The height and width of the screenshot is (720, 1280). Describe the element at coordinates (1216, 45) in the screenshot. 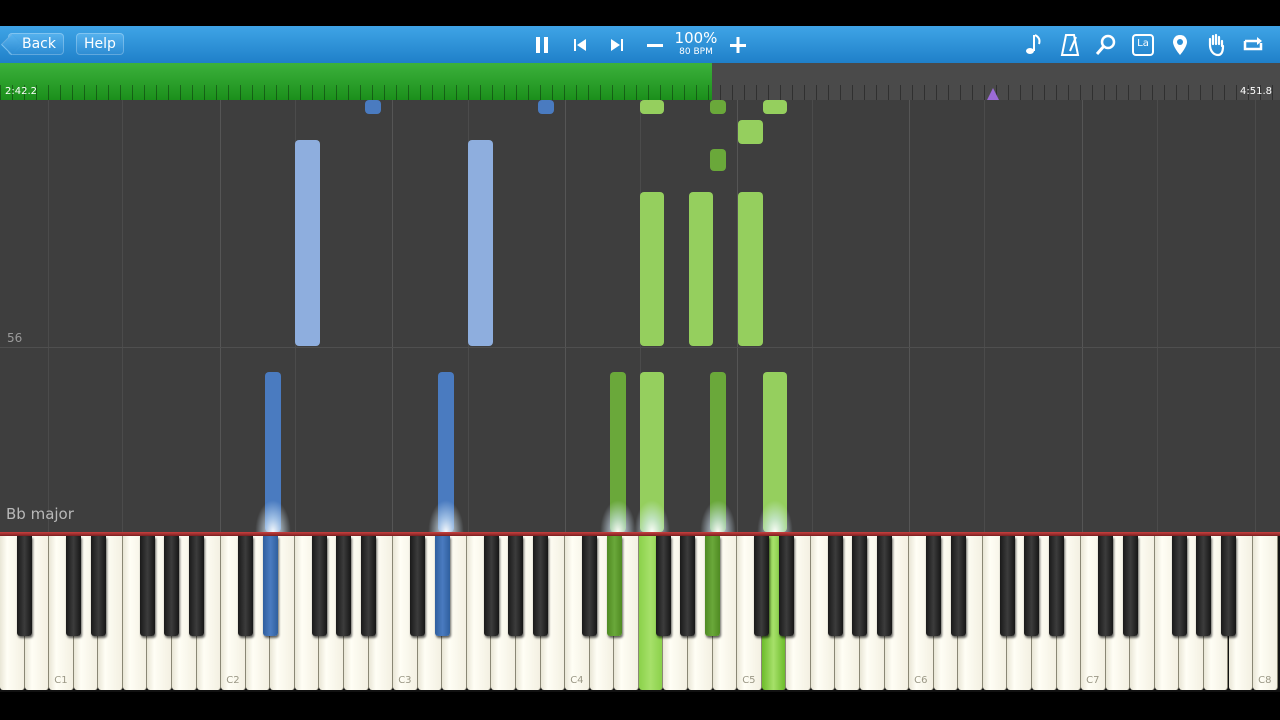

I see `hand-icon` at that location.